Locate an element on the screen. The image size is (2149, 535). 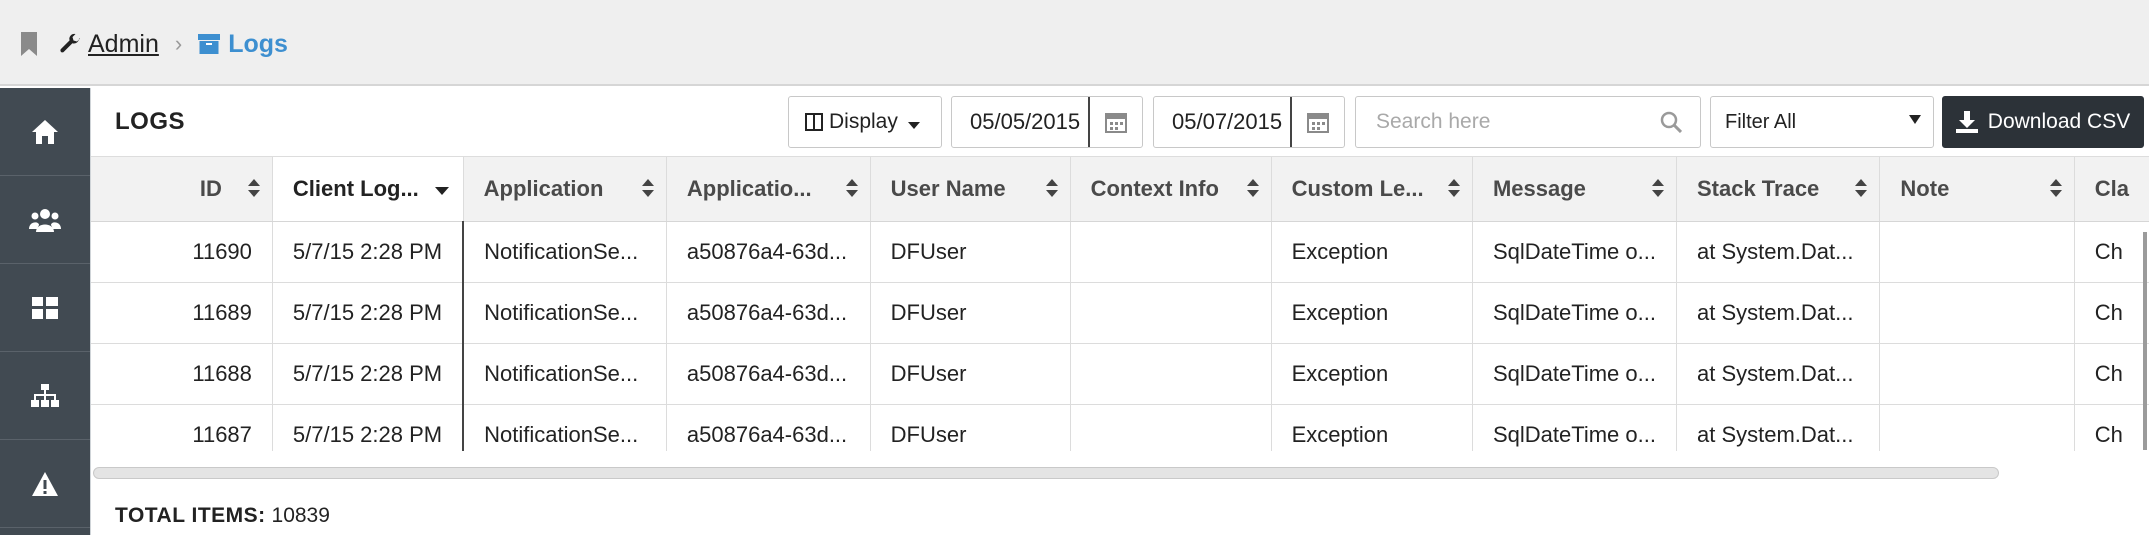
display-button: Display is located at coordinates (865, 122).